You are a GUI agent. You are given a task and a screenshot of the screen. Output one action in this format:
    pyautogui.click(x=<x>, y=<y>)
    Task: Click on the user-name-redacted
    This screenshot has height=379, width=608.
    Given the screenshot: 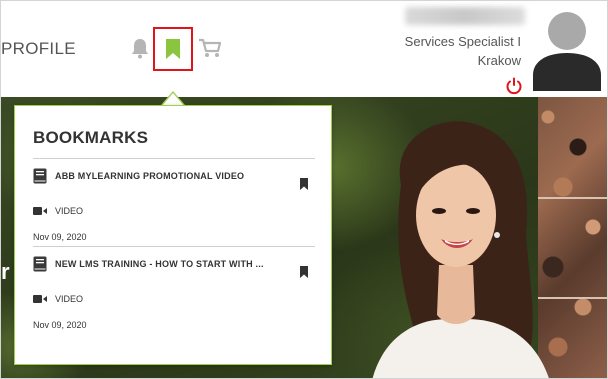 What is the action you would take?
    pyautogui.click(x=465, y=16)
    